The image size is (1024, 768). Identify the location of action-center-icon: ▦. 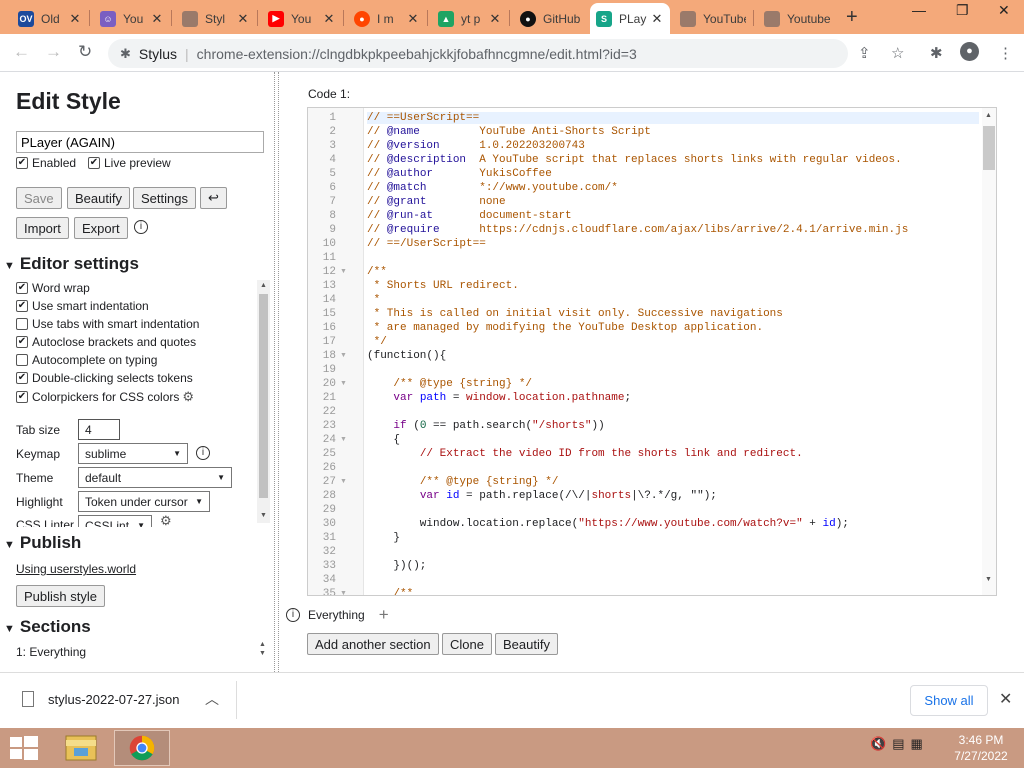
(916, 744).